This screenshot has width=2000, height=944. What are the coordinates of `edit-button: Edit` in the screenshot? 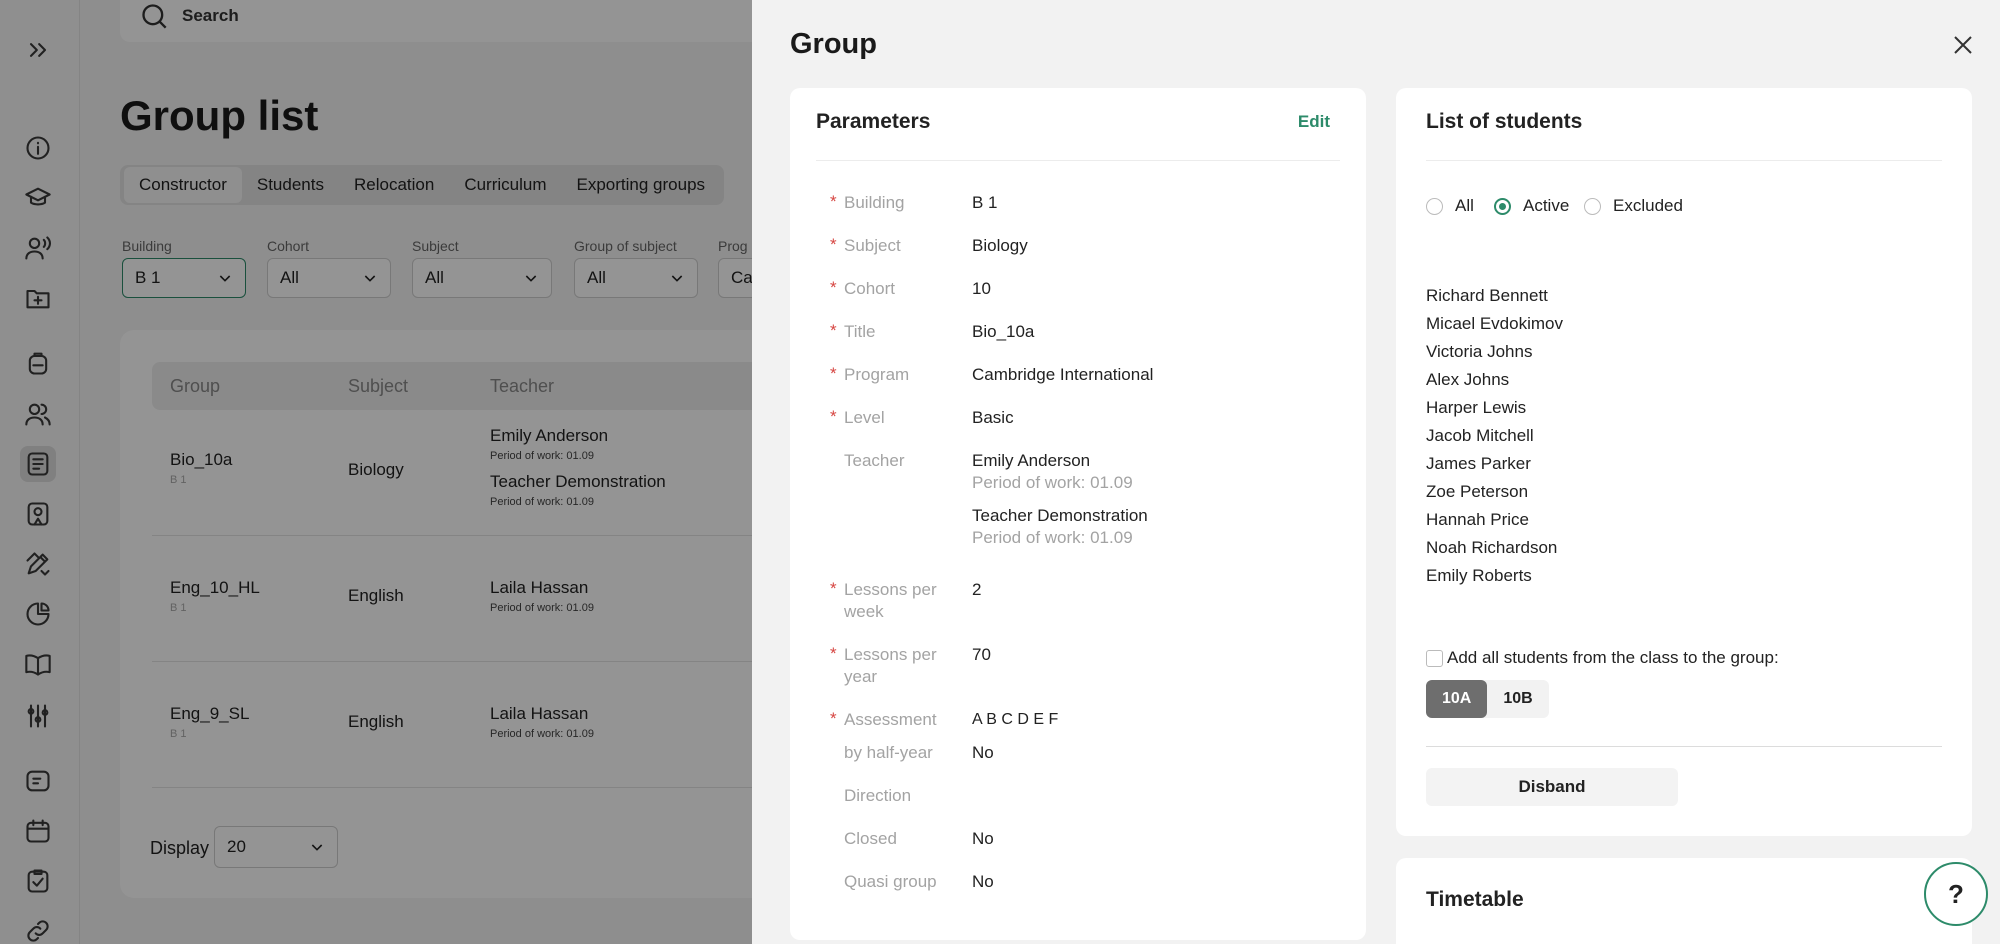 It's located at (1314, 122).